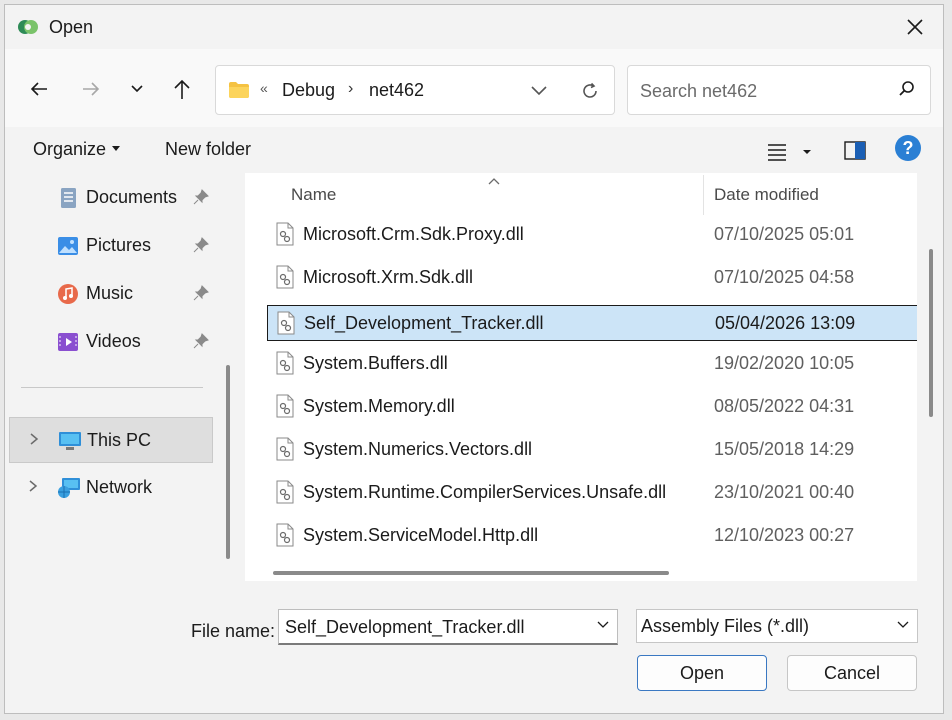  I want to click on sidebar-item-this-pc: This PC, so click(111, 440).